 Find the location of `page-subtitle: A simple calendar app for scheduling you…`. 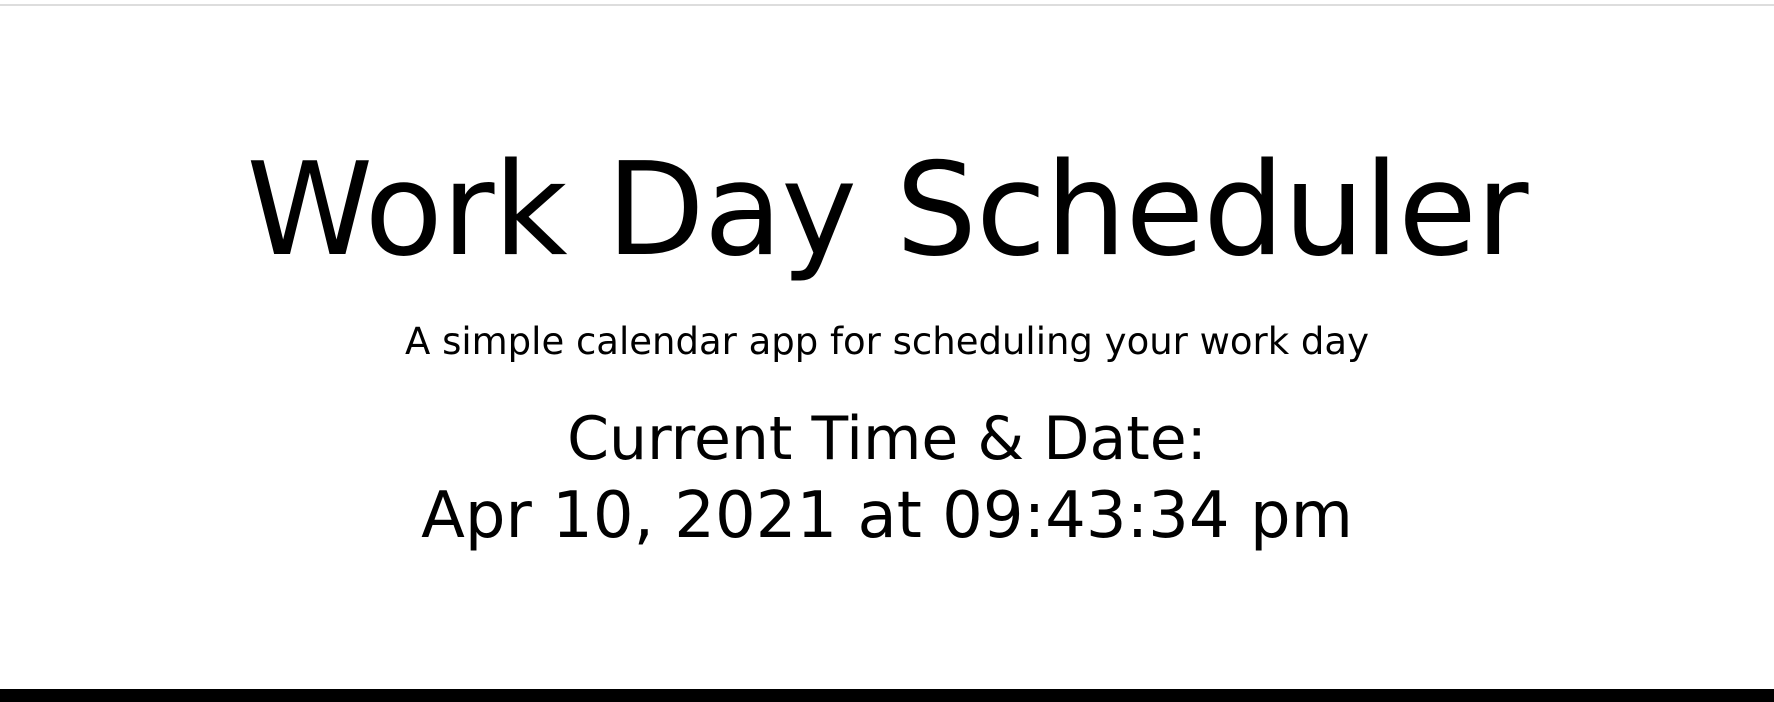

page-subtitle: A simple calendar app for scheduling you… is located at coordinates (887, 341).